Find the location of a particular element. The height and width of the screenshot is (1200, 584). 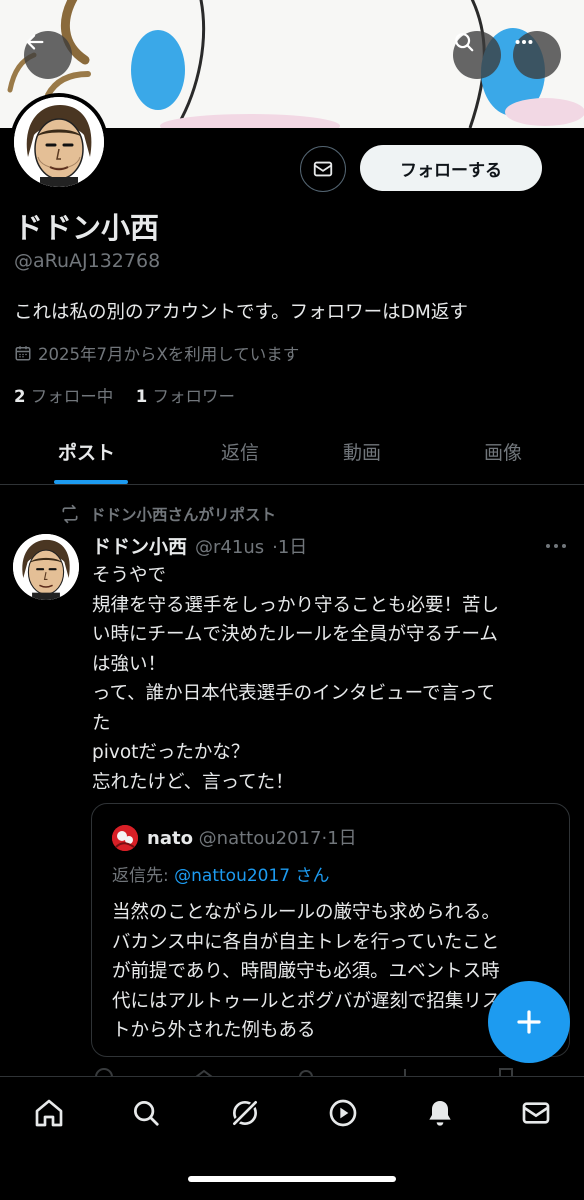

following-link: 2 フォロー中 is located at coordinates (63, 396).